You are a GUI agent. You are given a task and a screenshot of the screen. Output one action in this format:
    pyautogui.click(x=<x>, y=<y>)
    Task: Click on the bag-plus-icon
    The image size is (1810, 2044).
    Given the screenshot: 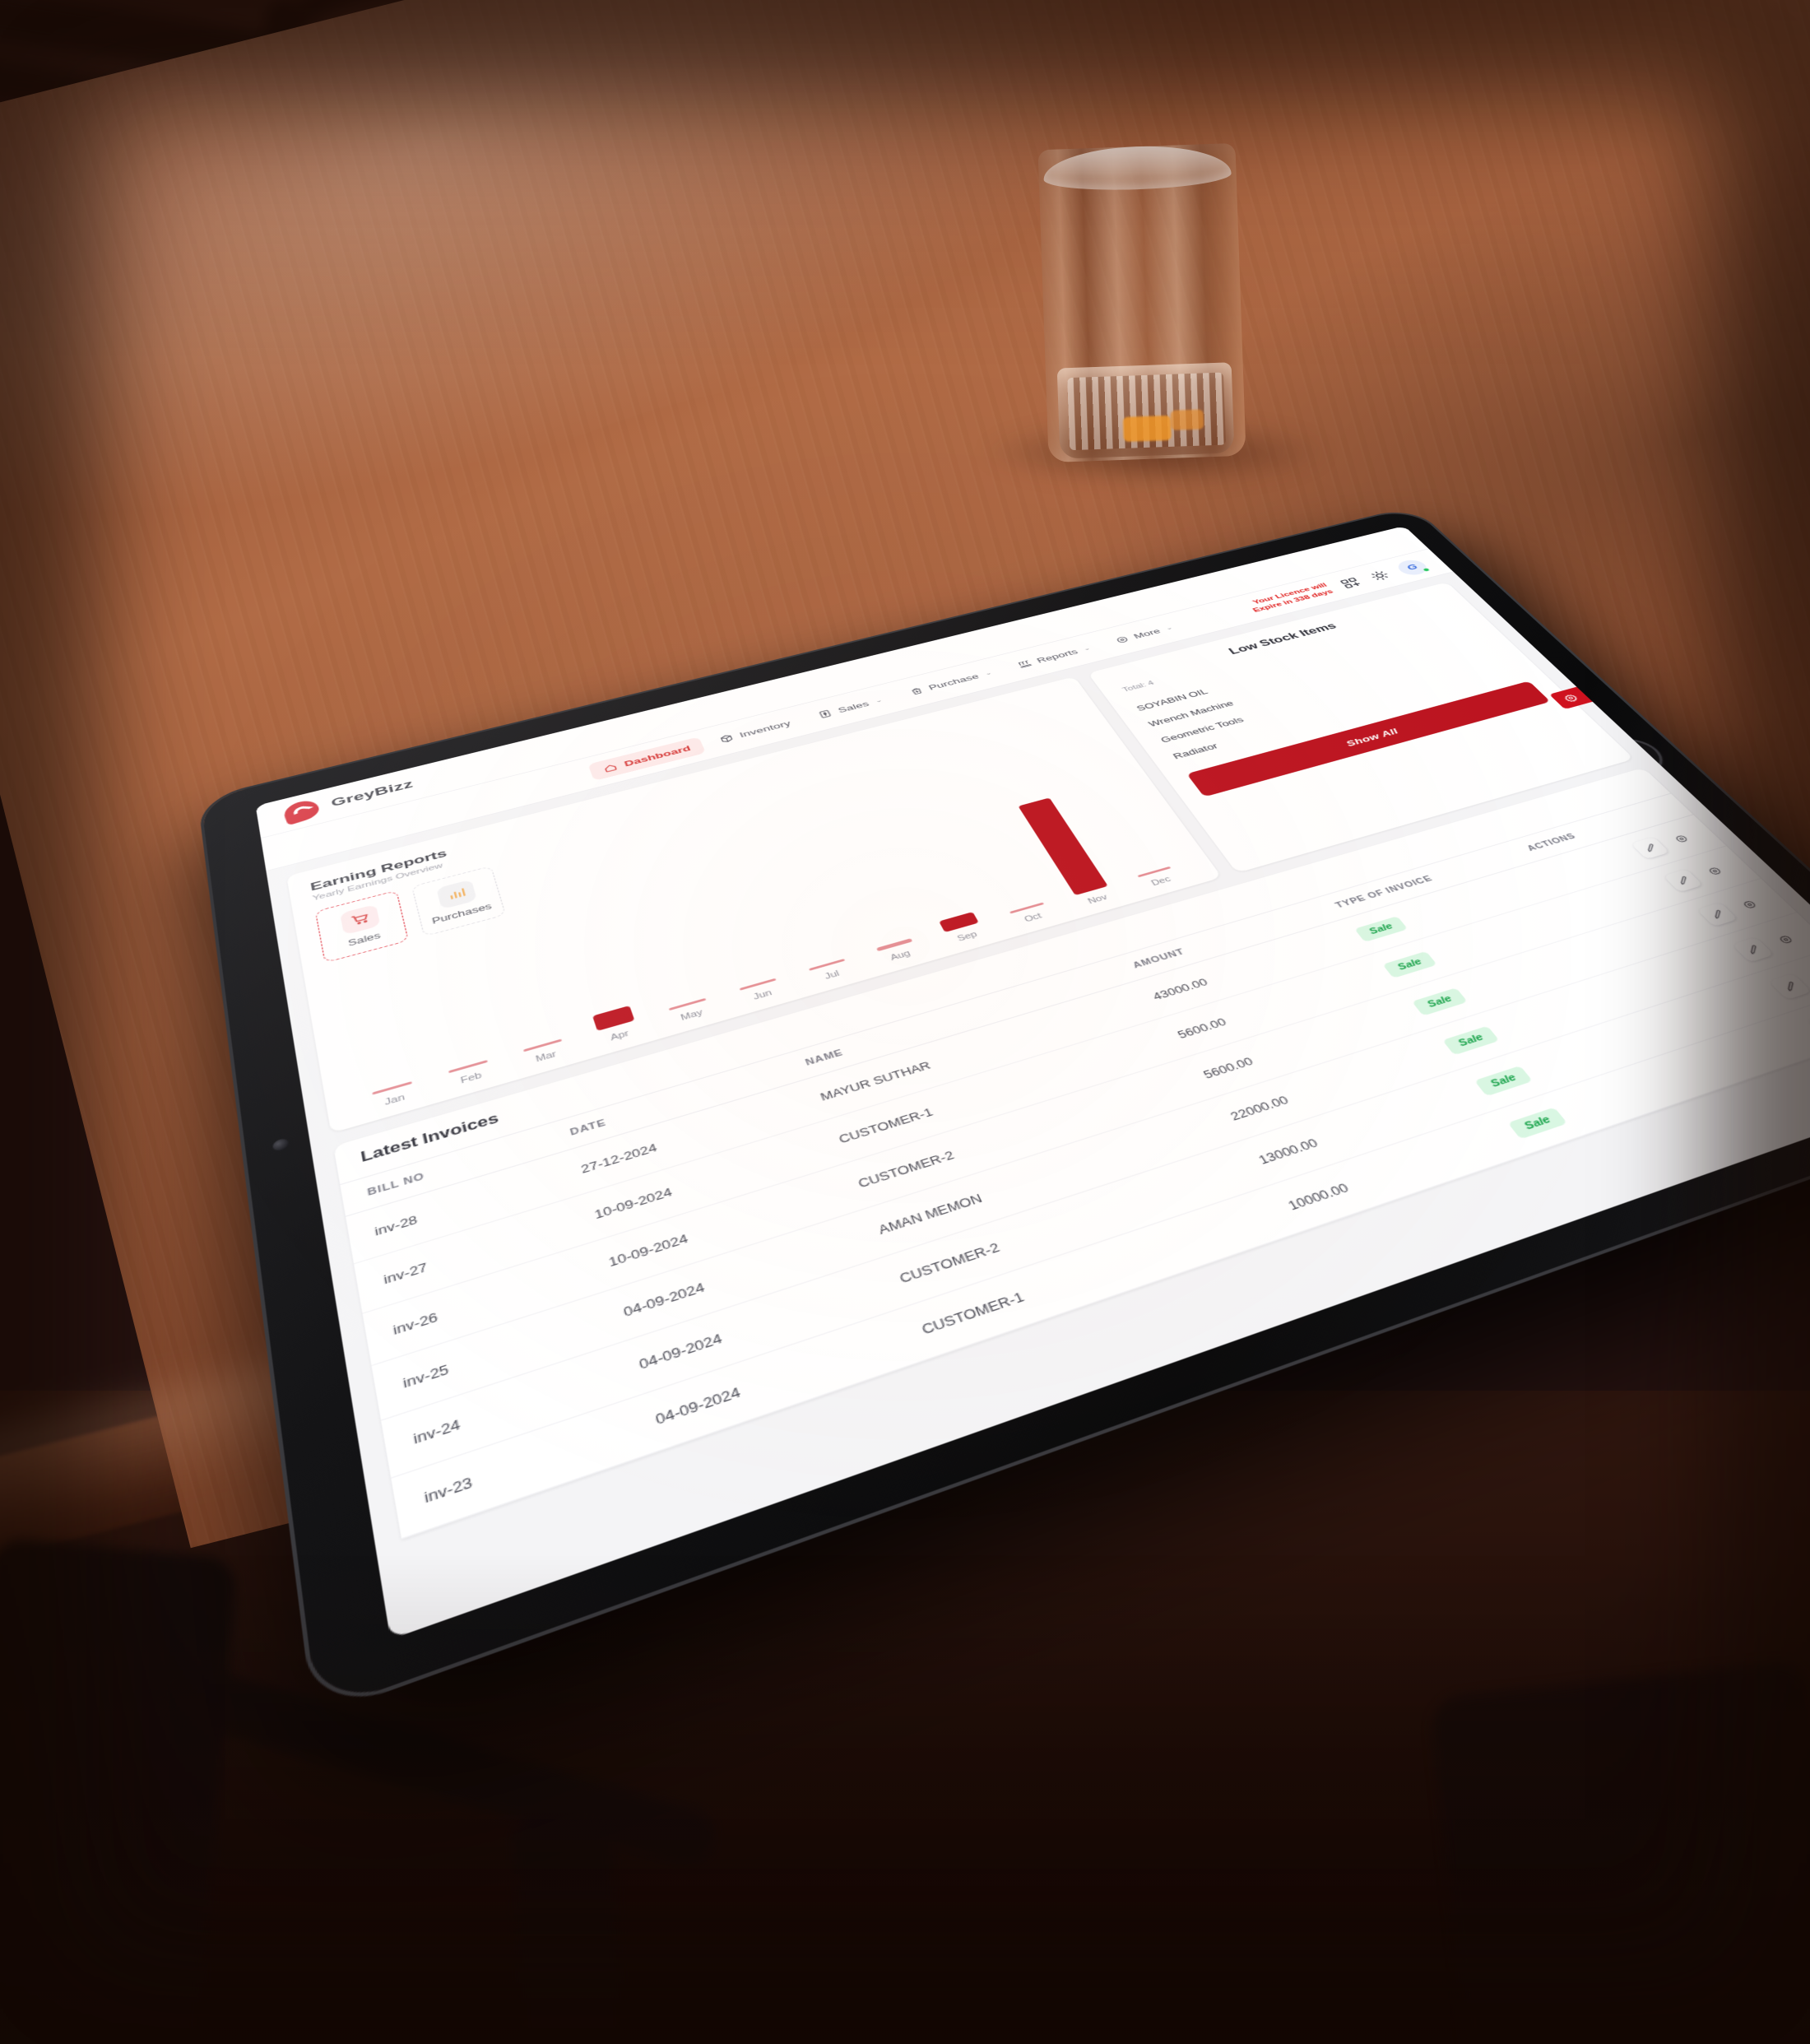 What is the action you would take?
    pyautogui.click(x=916, y=691)
    